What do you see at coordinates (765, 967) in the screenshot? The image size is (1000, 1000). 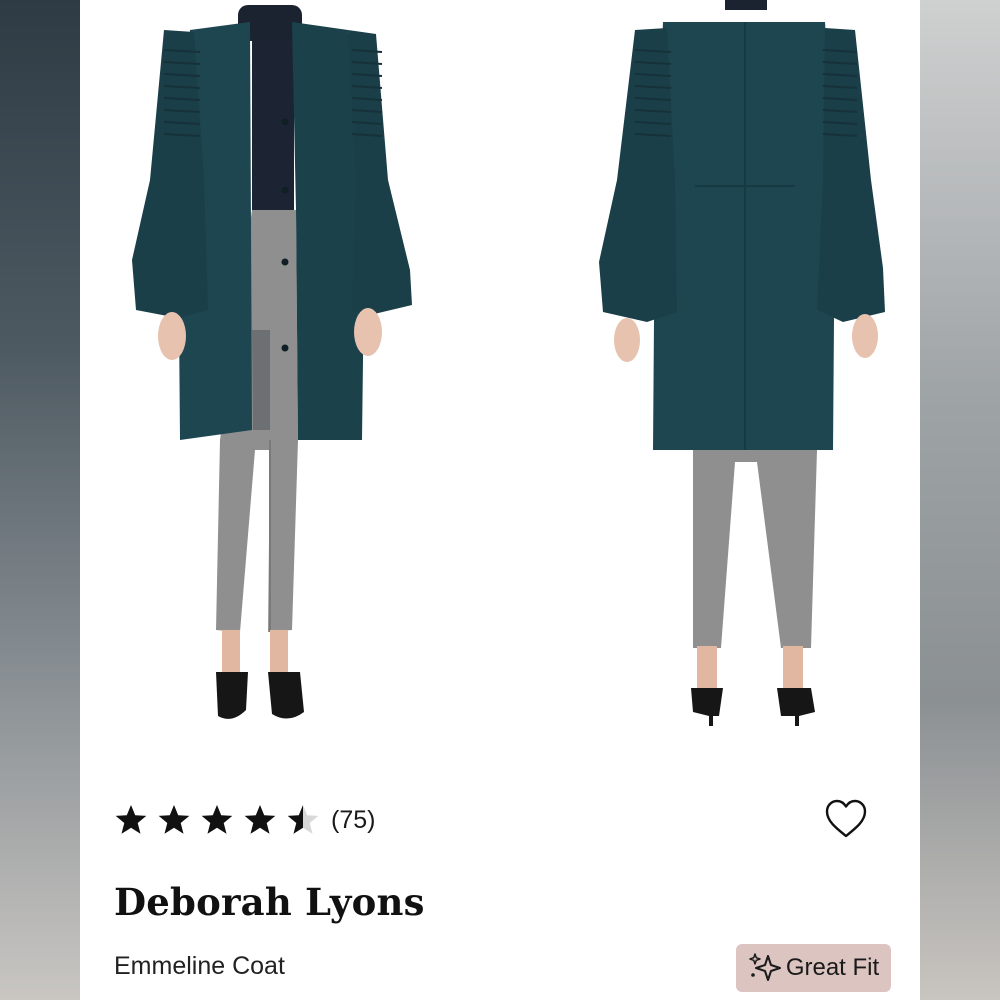 I see `sparkle-icon` at bounding box center [765, 967].